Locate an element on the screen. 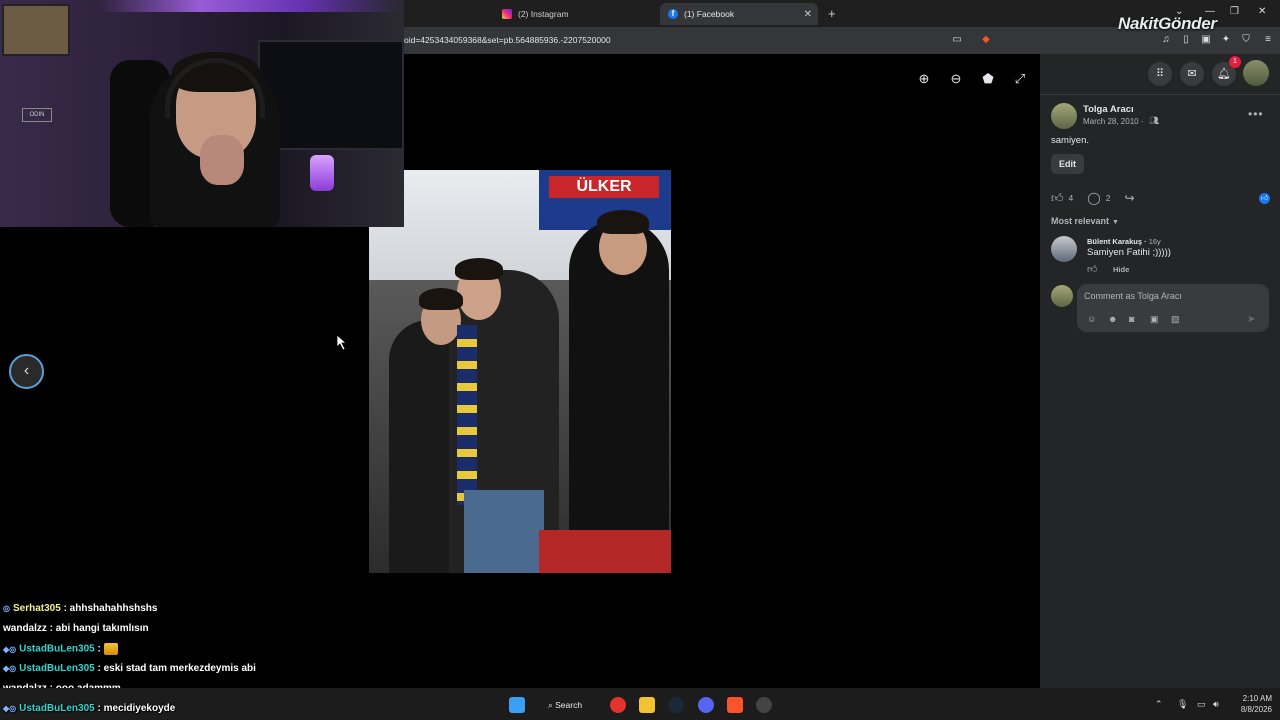  new-tab-button: + is located at coordinates (832, 13).